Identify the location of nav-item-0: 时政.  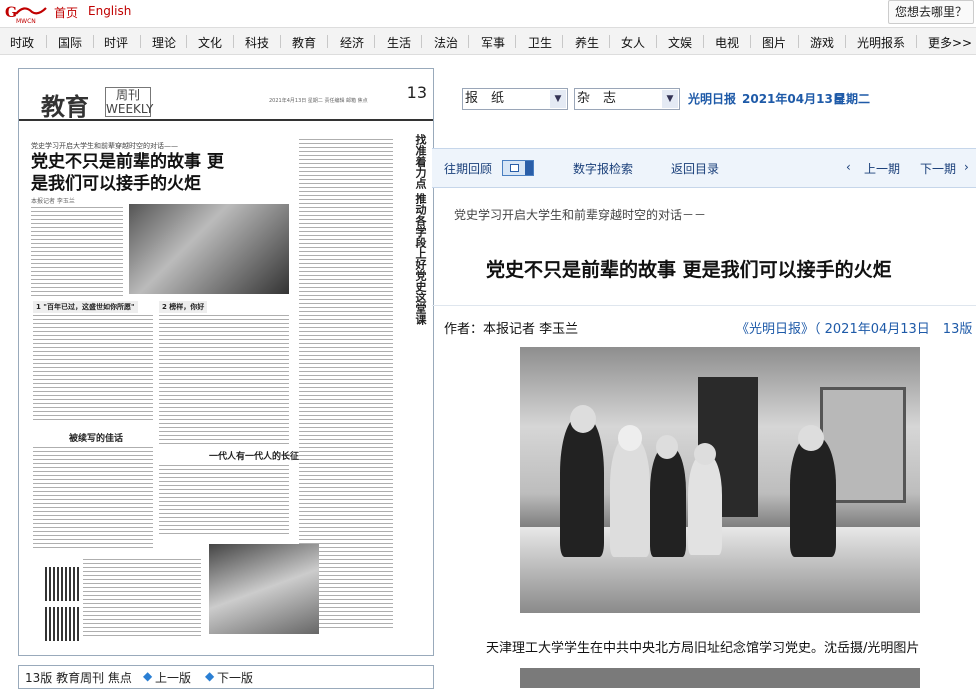
(22, 42).